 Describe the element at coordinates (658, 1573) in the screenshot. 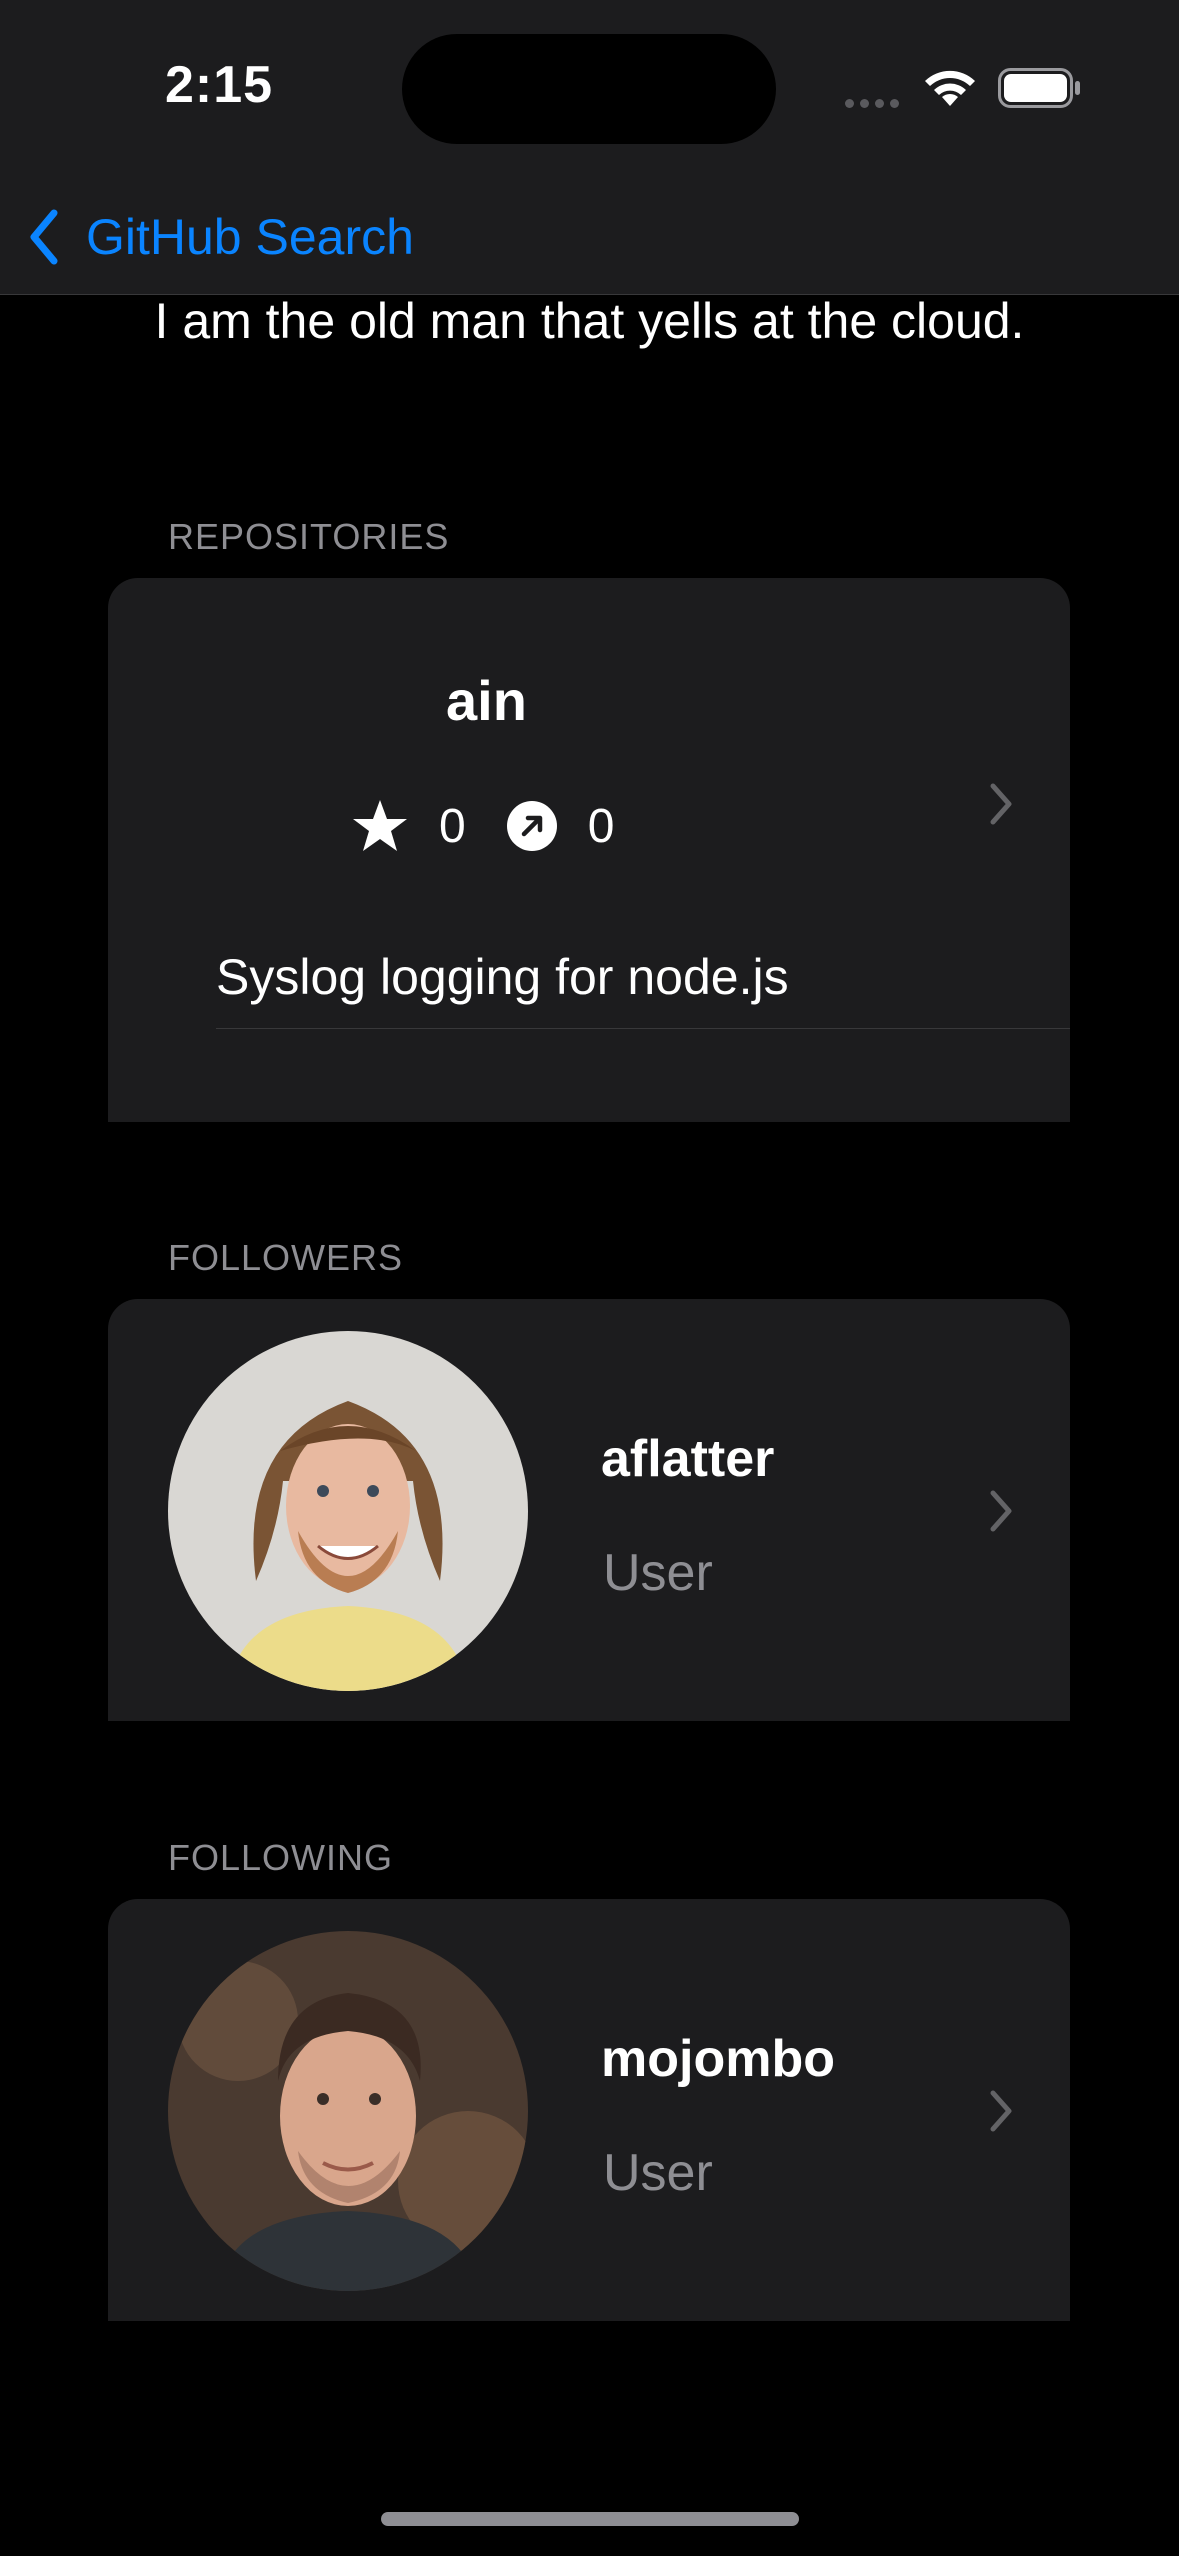

I see `follower-type: User` at that location.